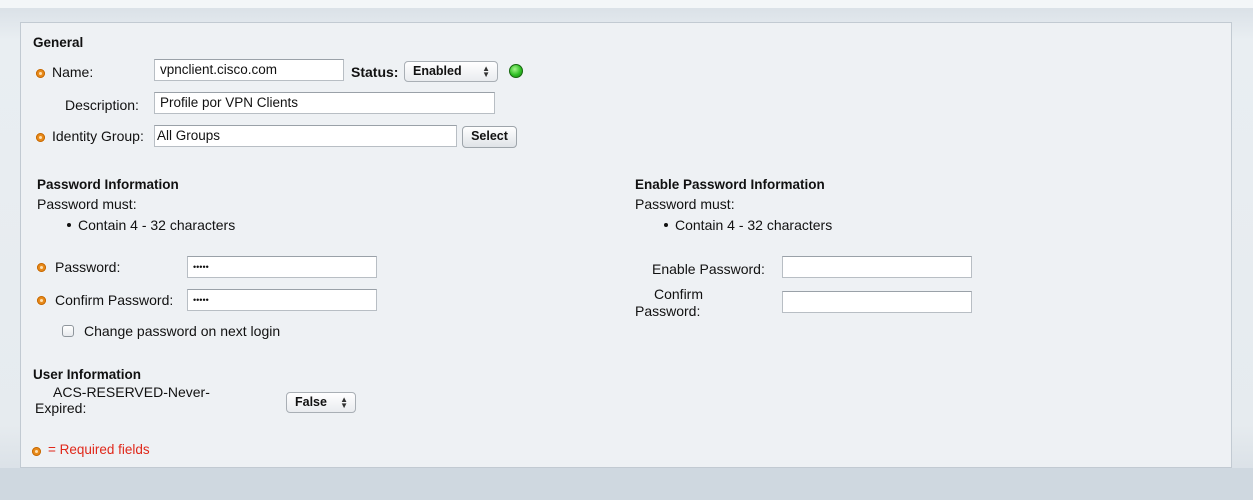 This screenshot has width=1253, height=500. I want to click on required-fields-note: = Required fields, so click(99, 449).